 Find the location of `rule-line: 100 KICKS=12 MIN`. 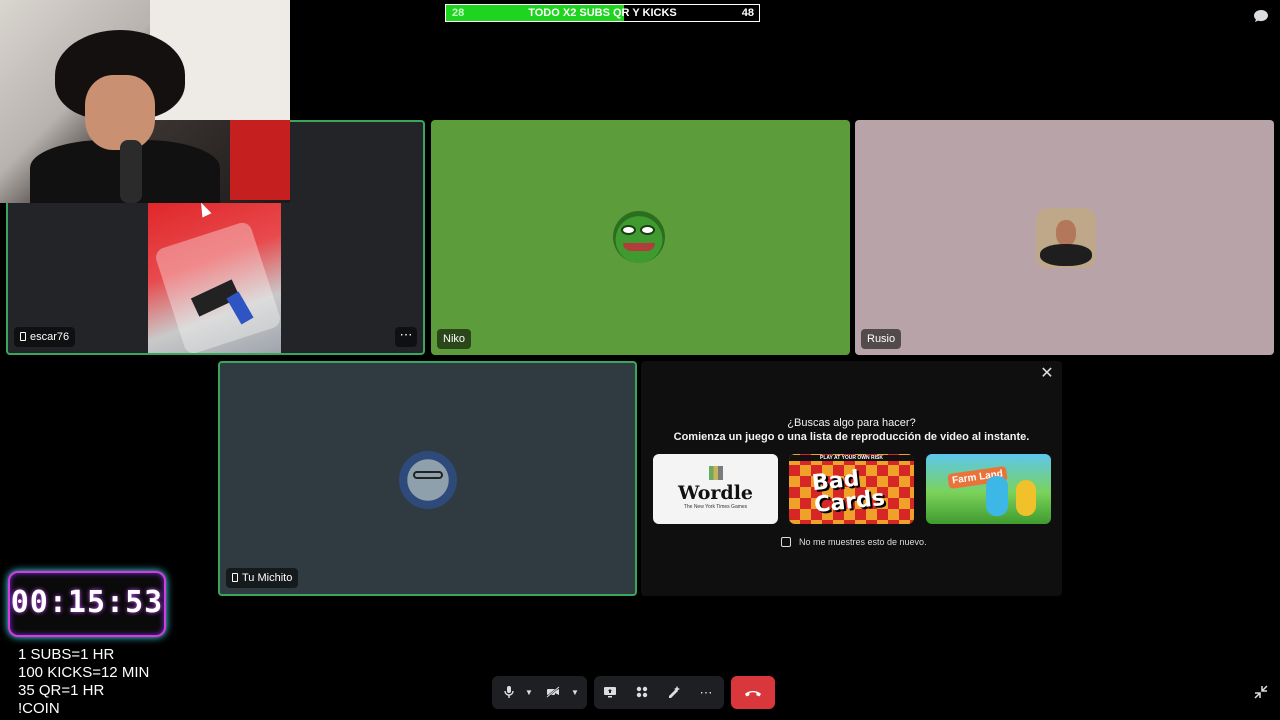

rule-line: 100 KICKS=12 MIN is located at coordinates (84, 672).